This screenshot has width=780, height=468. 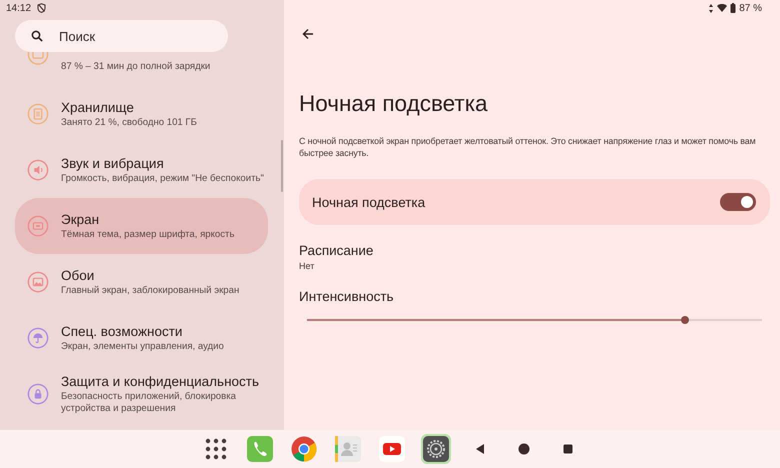 I want to click on item-title: Обои, so click(x=78, y=275).